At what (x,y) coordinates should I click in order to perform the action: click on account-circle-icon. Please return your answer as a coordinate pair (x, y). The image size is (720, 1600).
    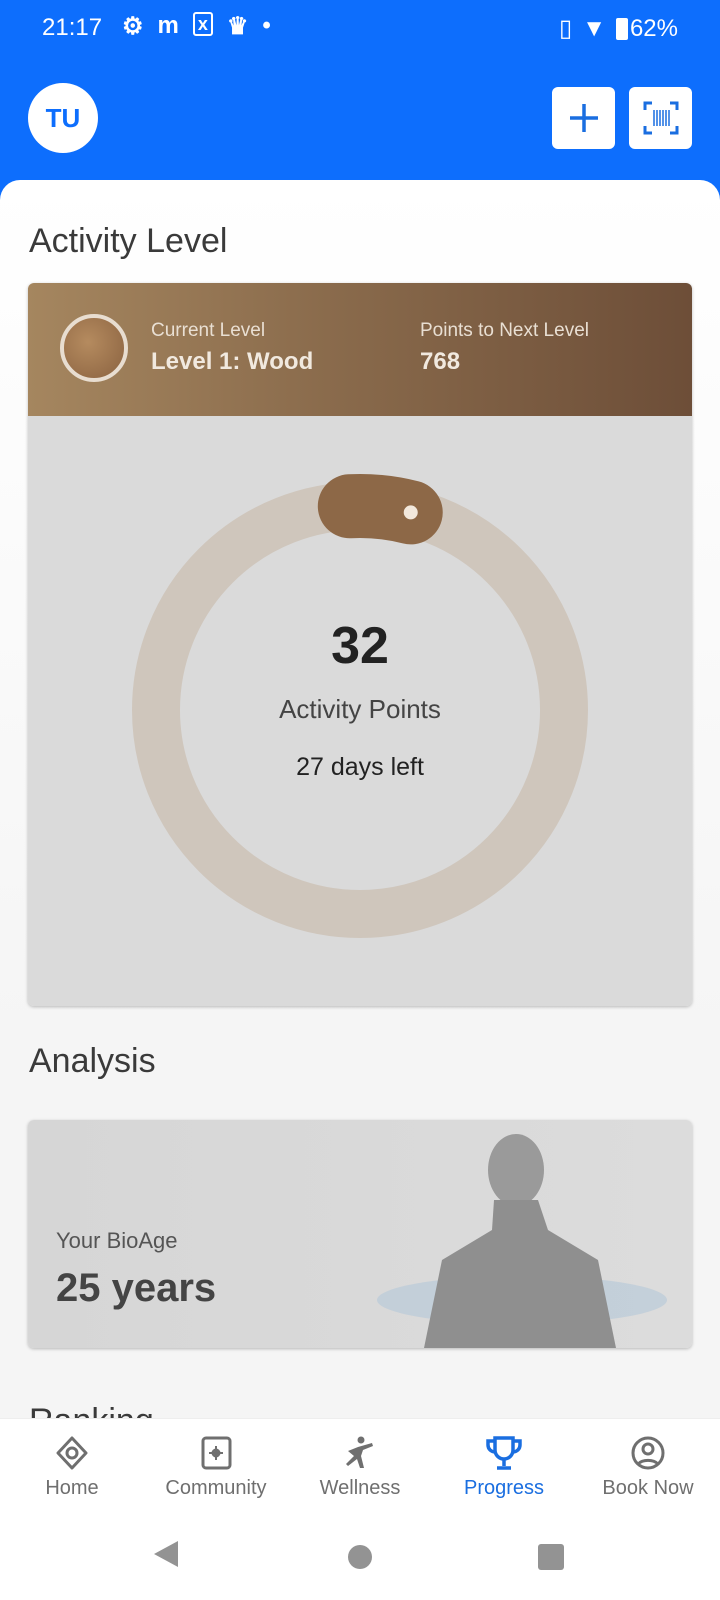
    Looking at the image, I should click on (648, 1453).